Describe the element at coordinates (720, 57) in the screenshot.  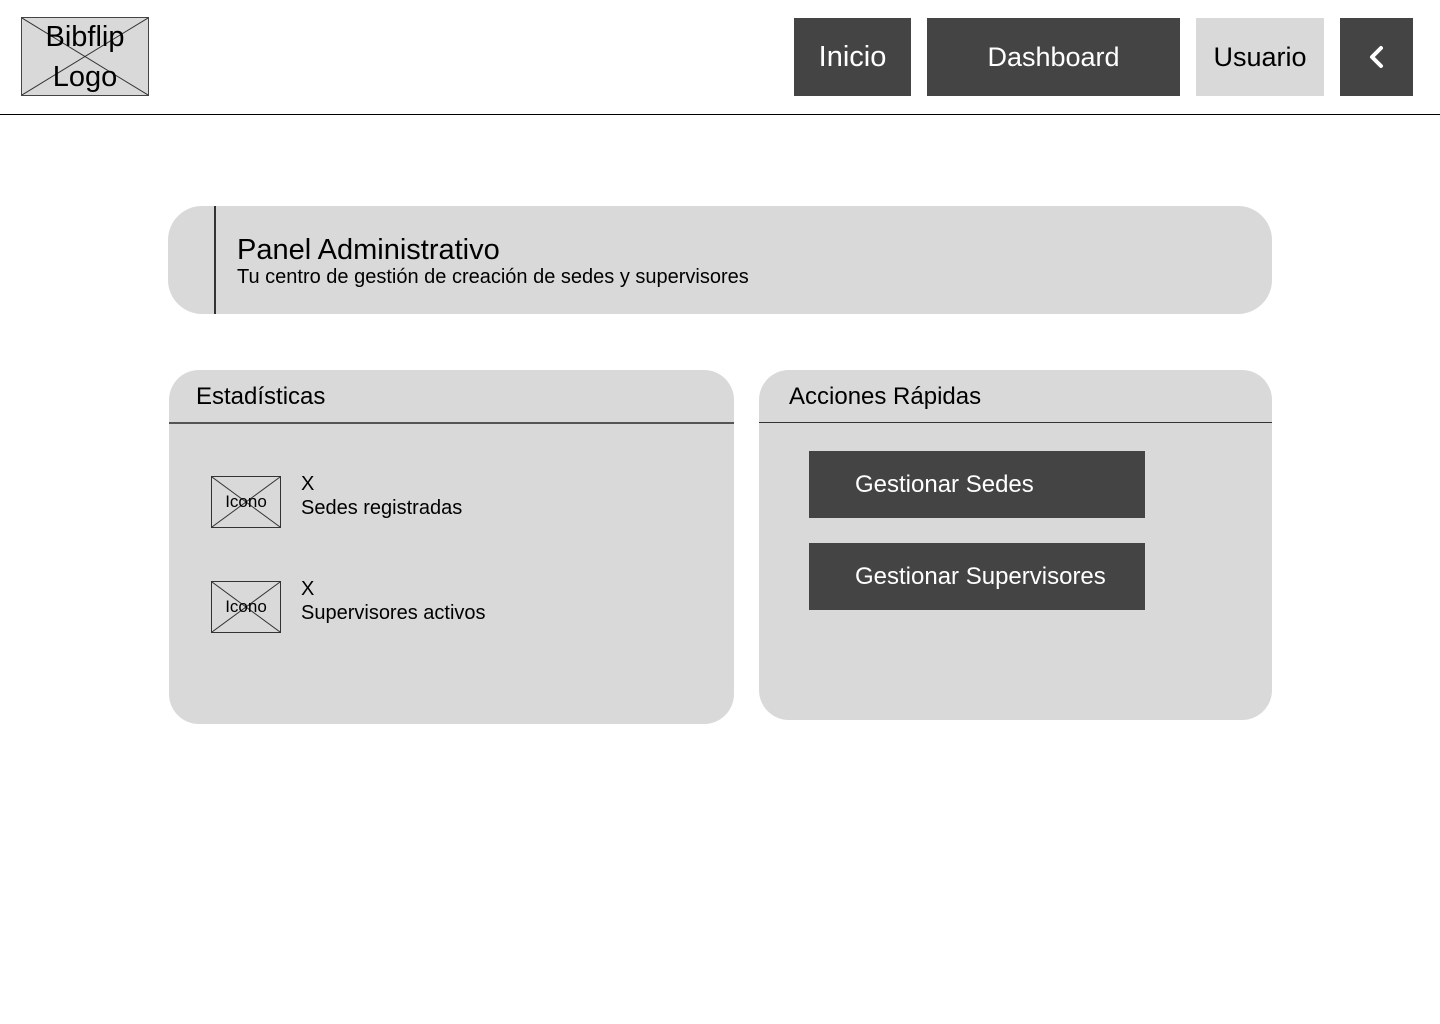
I see `top-bar: Bibflip Logo Inicio Dashboard Usuario` at that location.